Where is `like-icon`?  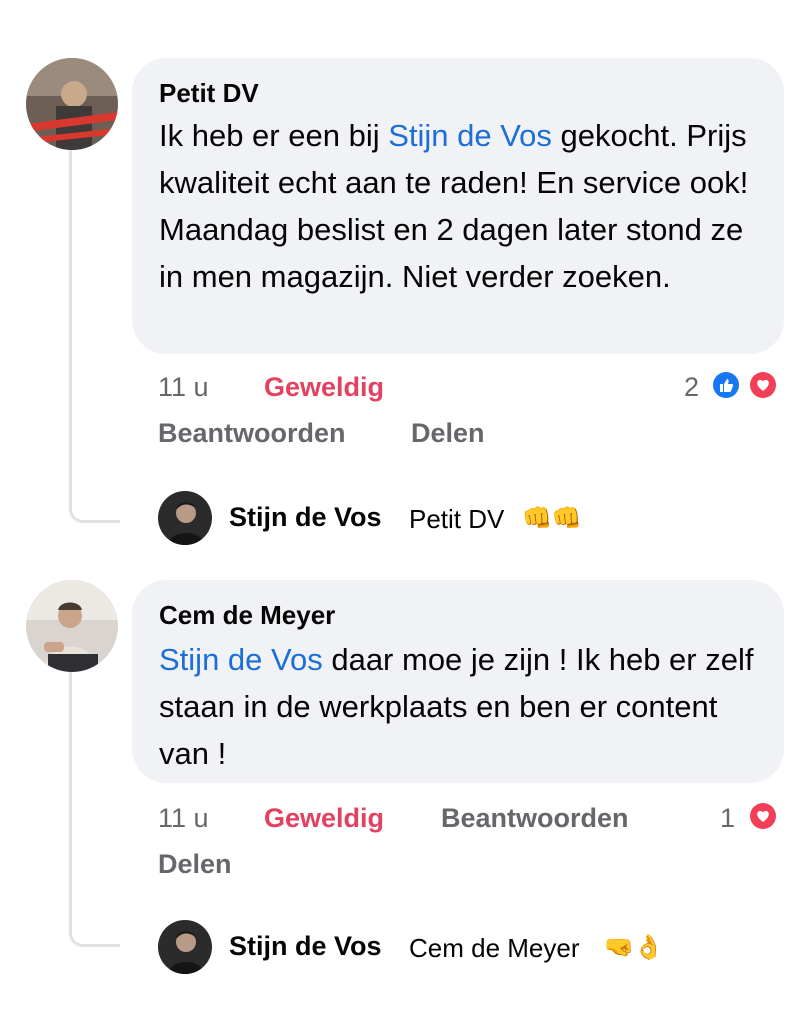 like-icon is located at coordinates (726, 385).